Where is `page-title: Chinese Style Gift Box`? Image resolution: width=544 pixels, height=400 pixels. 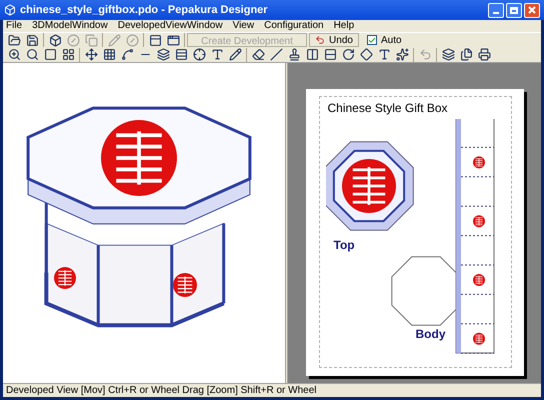
page-title: Chinese Style Gift Box is located at coordinates (388, 108).